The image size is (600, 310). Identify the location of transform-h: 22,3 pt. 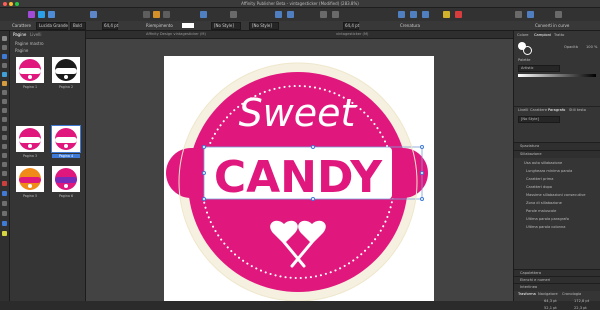
(580, 308).